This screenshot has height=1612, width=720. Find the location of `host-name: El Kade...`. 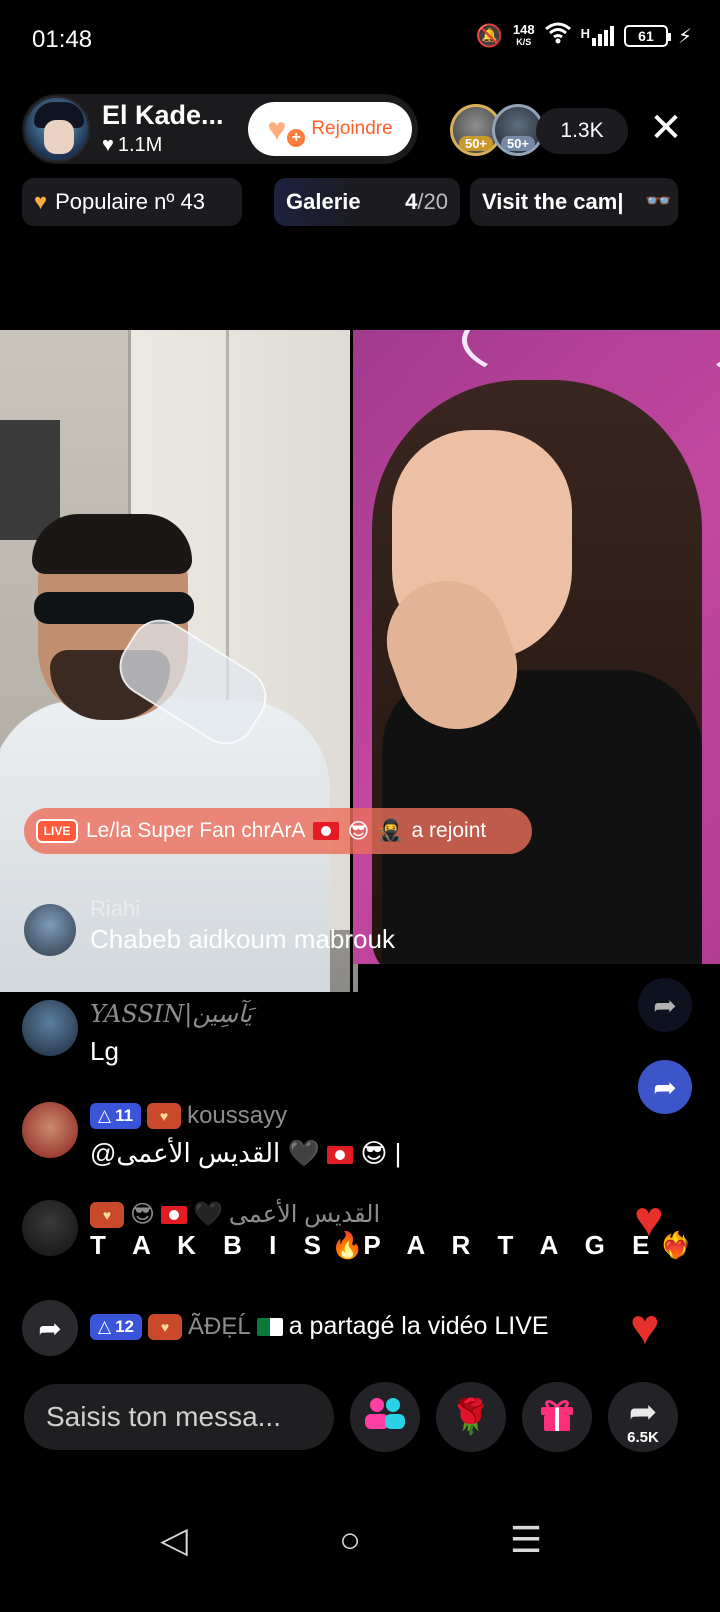

host-name: El Kade... is located at coordinates (163, 115).